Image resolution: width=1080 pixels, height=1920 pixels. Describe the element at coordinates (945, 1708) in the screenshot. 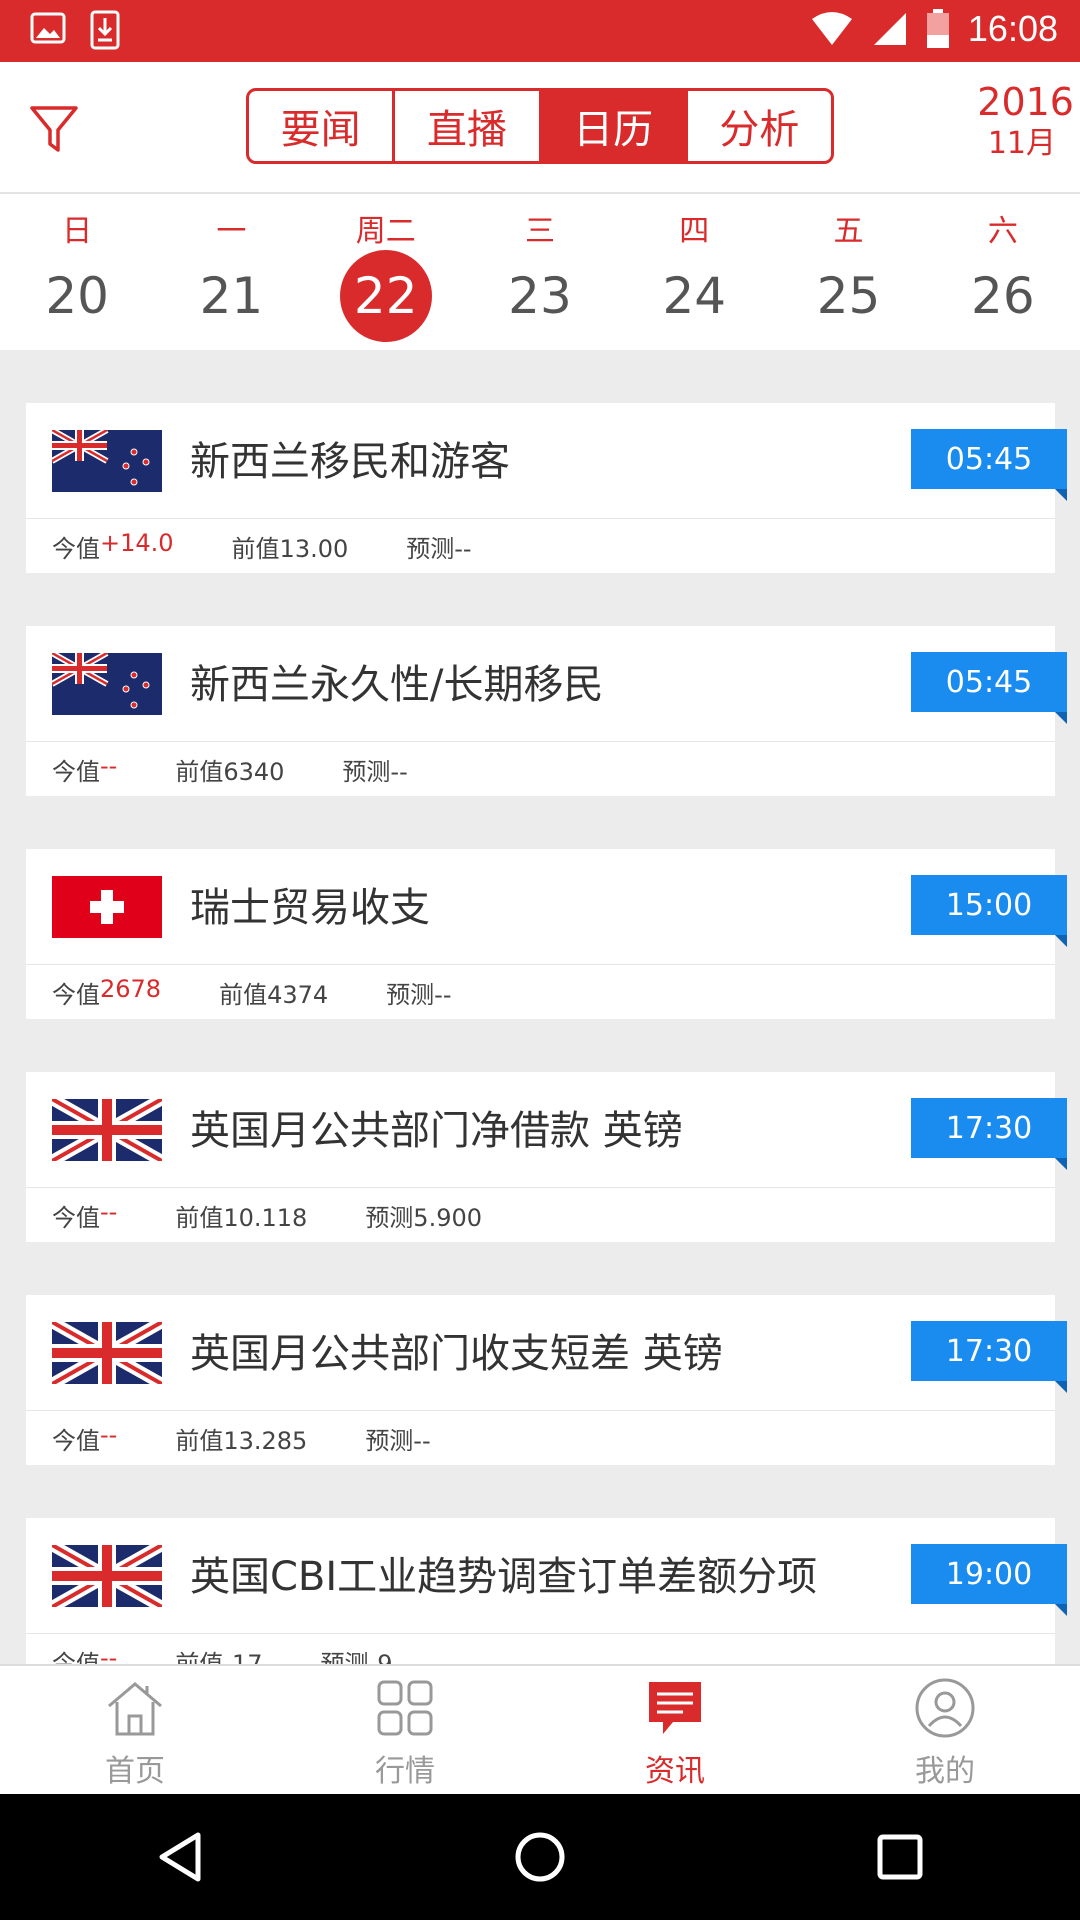

I see `profile-icon` at that location.